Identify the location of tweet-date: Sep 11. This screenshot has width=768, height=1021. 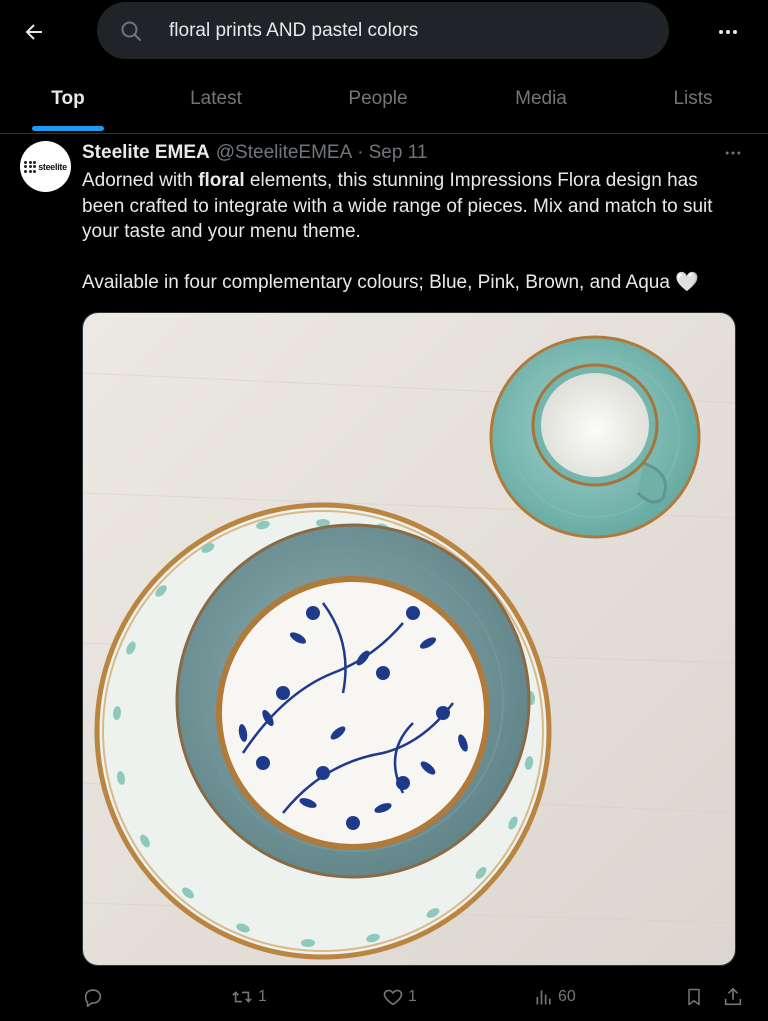
(398, 153).